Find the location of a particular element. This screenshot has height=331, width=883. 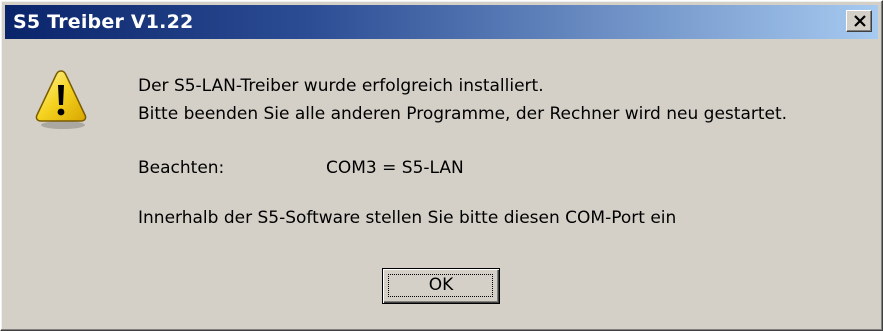

note-label: Beachten: is located at coordinates (181, 168).